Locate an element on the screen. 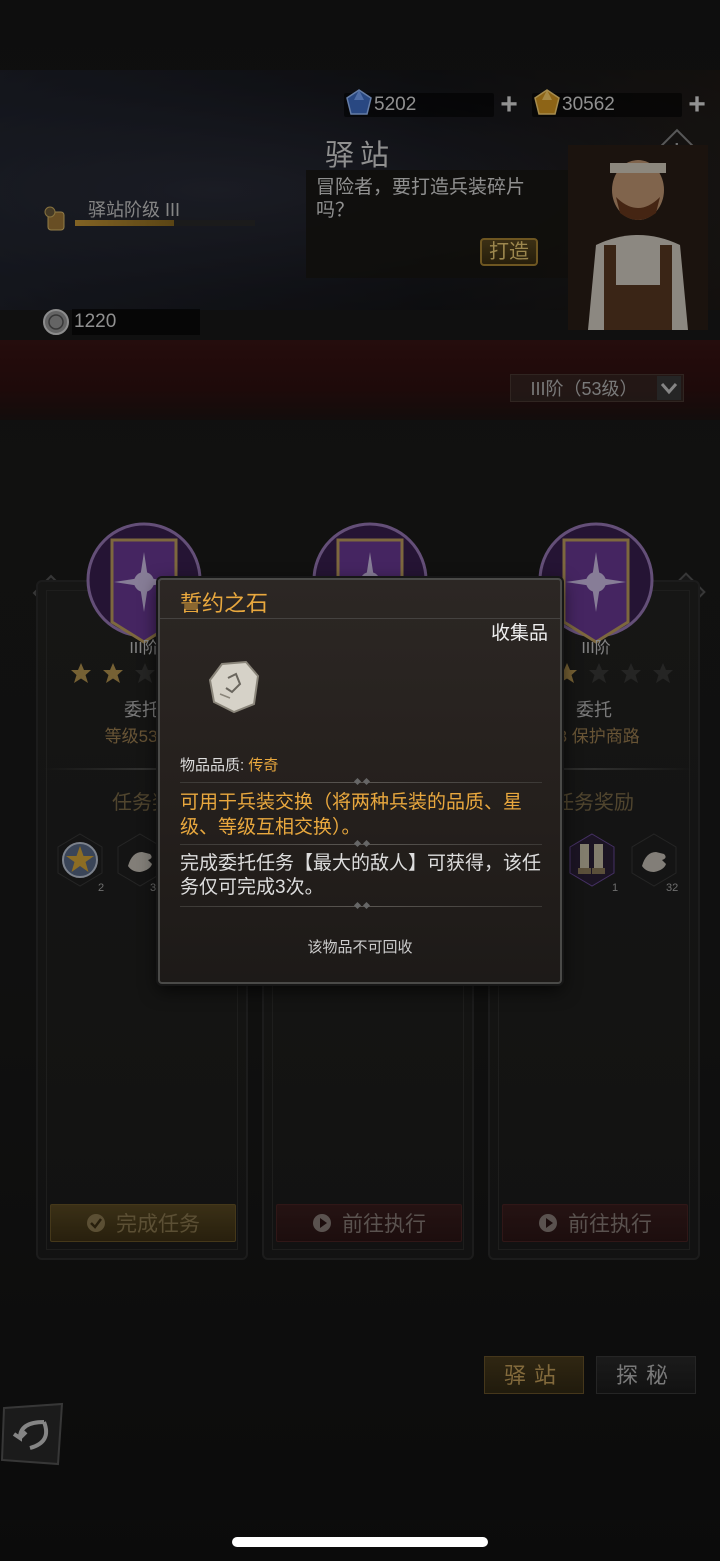  item-quality: 物品品质: 传奇 is located at coordinates (229, 764).